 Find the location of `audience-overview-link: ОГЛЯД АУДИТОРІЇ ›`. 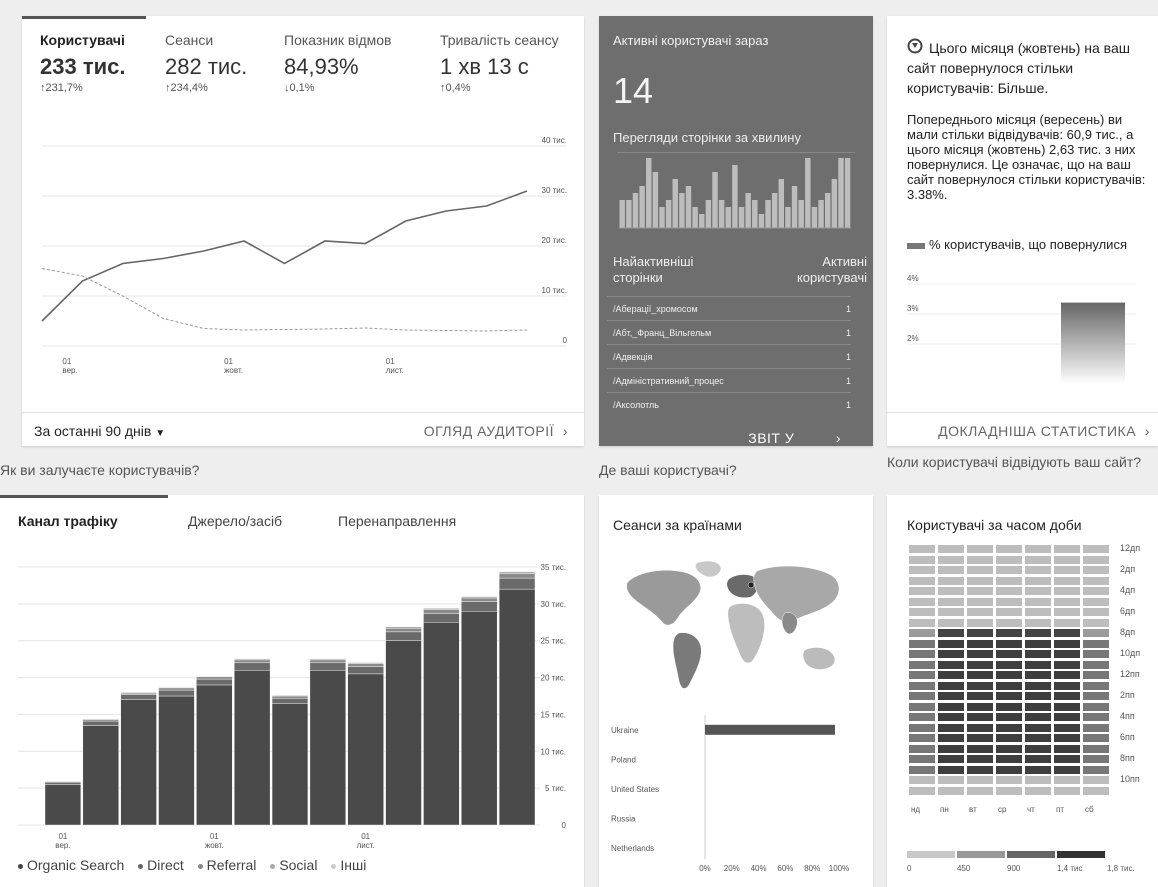

audience-overview-link: ОГЛЯД АУДИТОРІЇ › is located at coordinates (496, 431).